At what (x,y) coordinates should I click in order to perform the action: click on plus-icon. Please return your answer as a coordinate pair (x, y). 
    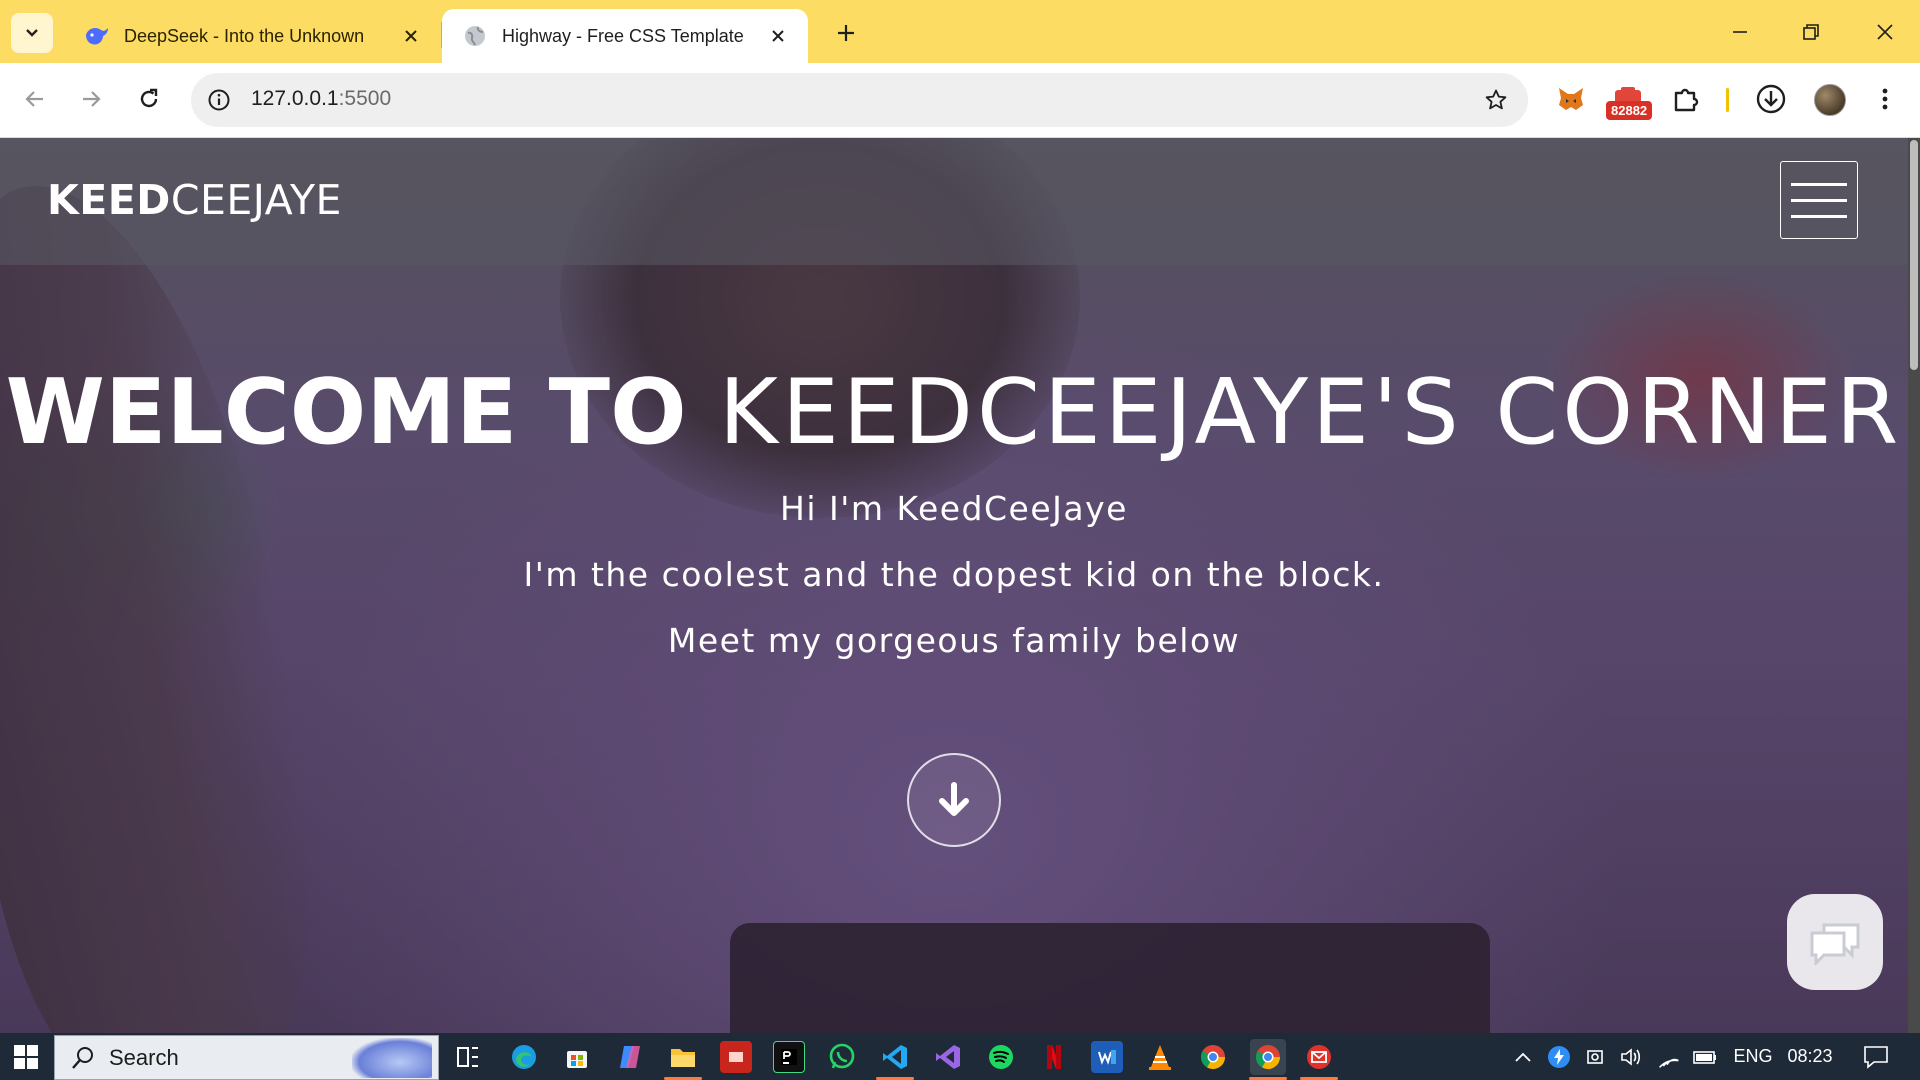
    Looking at the image, I should click on (846, 33).